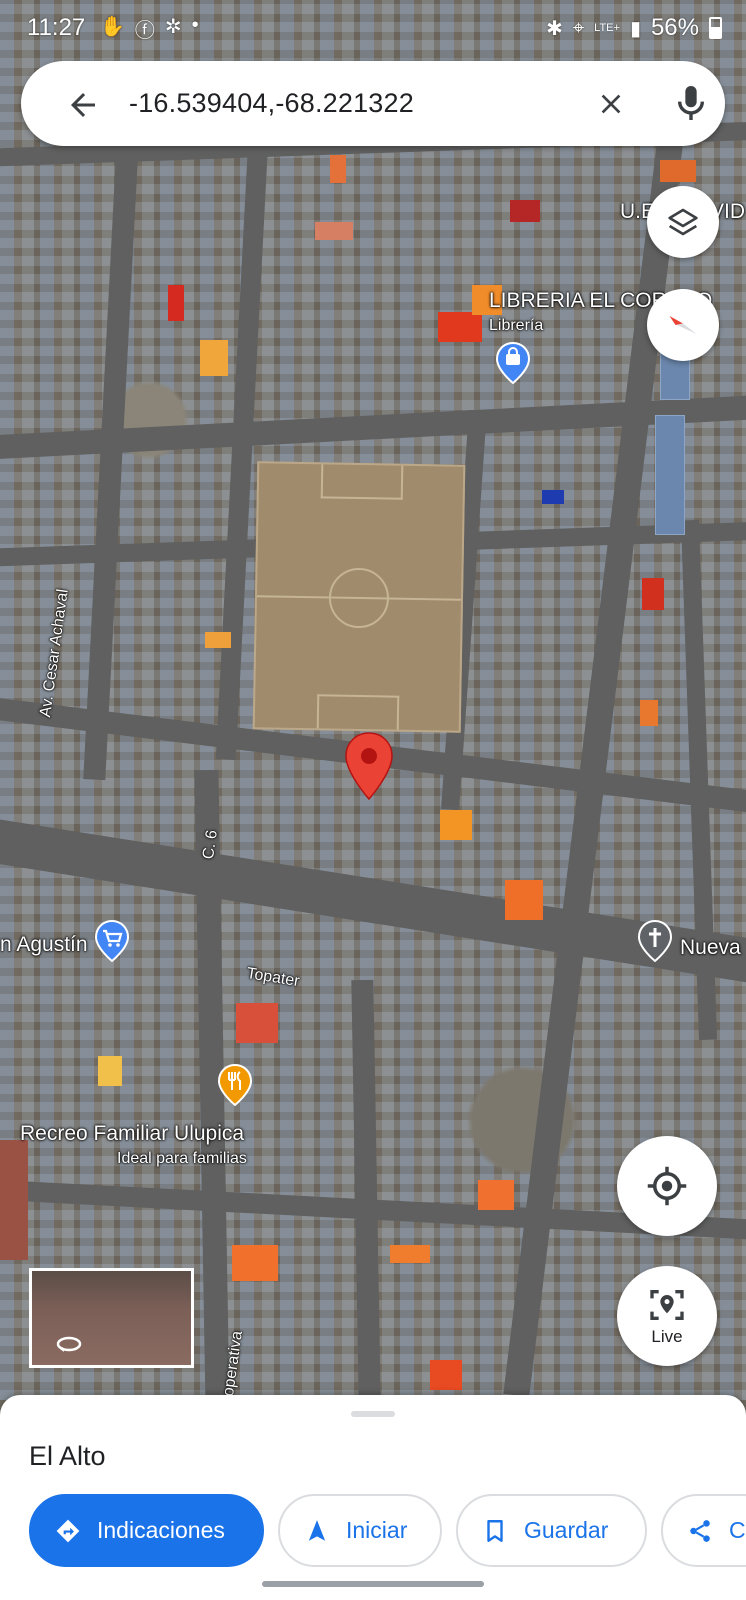 The height and width of the screenshot is (1600, 746). What do you see at coordinates (182, 1158) in the screenshot?
I see `map-label-restaurant-tagline: Ideal para familias` at bounding box center [182, 1158].